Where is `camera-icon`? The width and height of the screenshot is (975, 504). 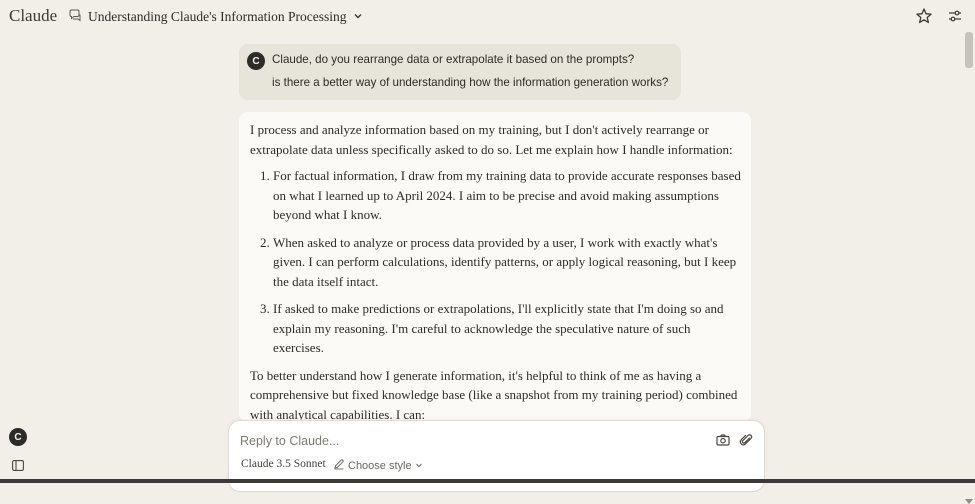 camera-icon is located at coordinates (723, 440).